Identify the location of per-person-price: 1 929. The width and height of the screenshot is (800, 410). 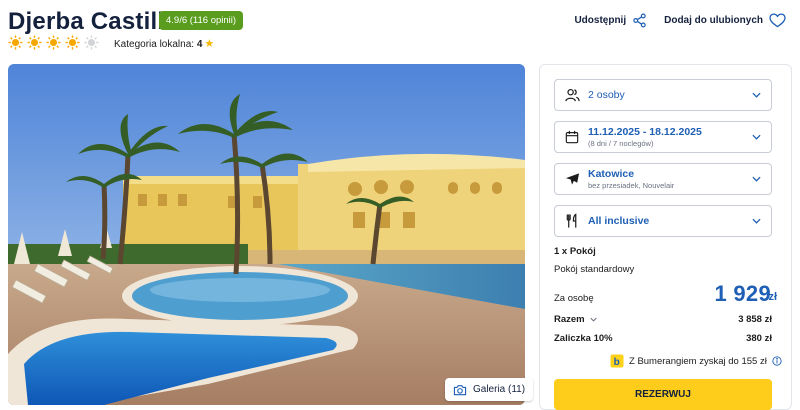
(742, 293).